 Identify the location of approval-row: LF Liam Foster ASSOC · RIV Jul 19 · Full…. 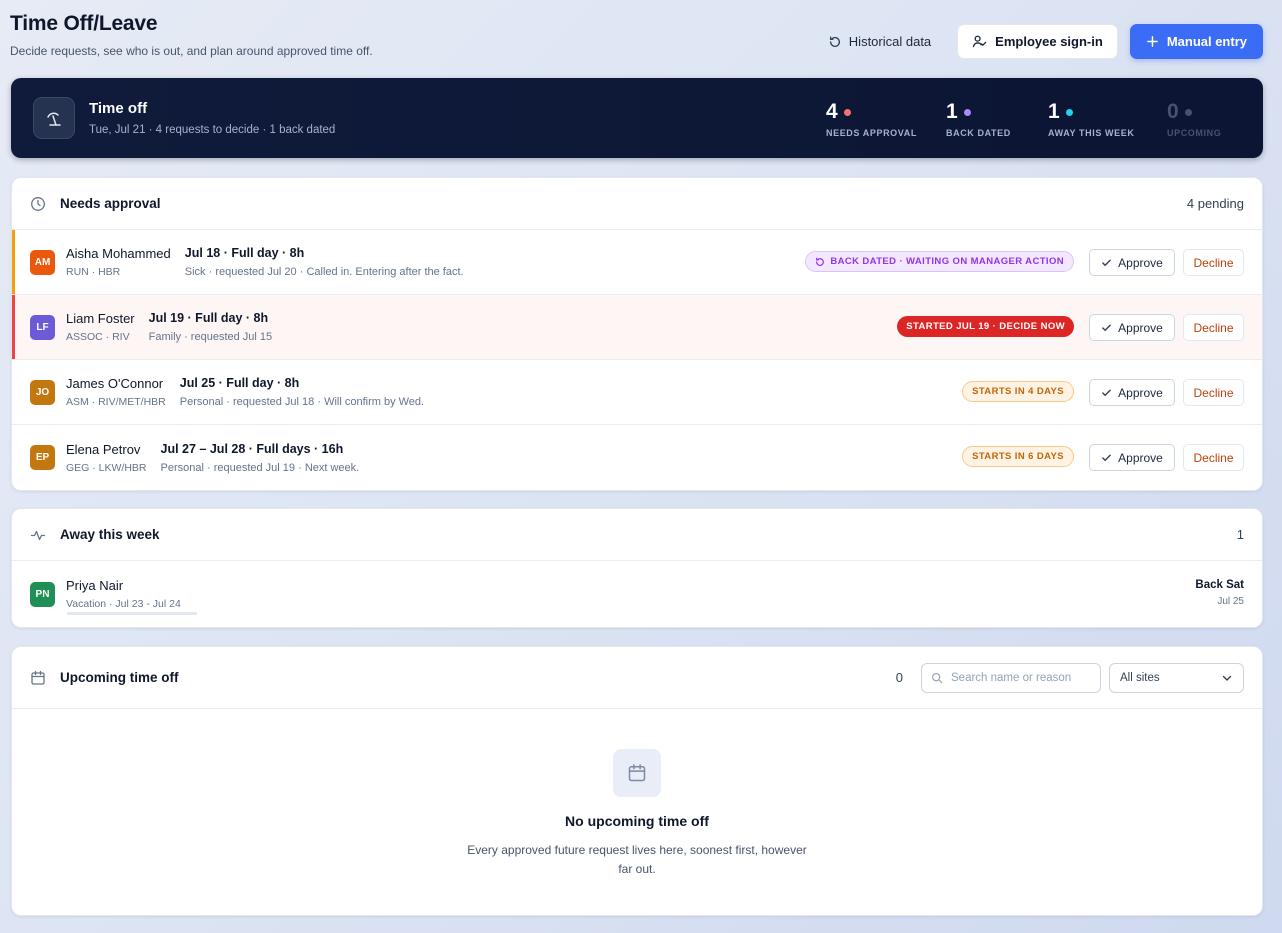
(637, 327).